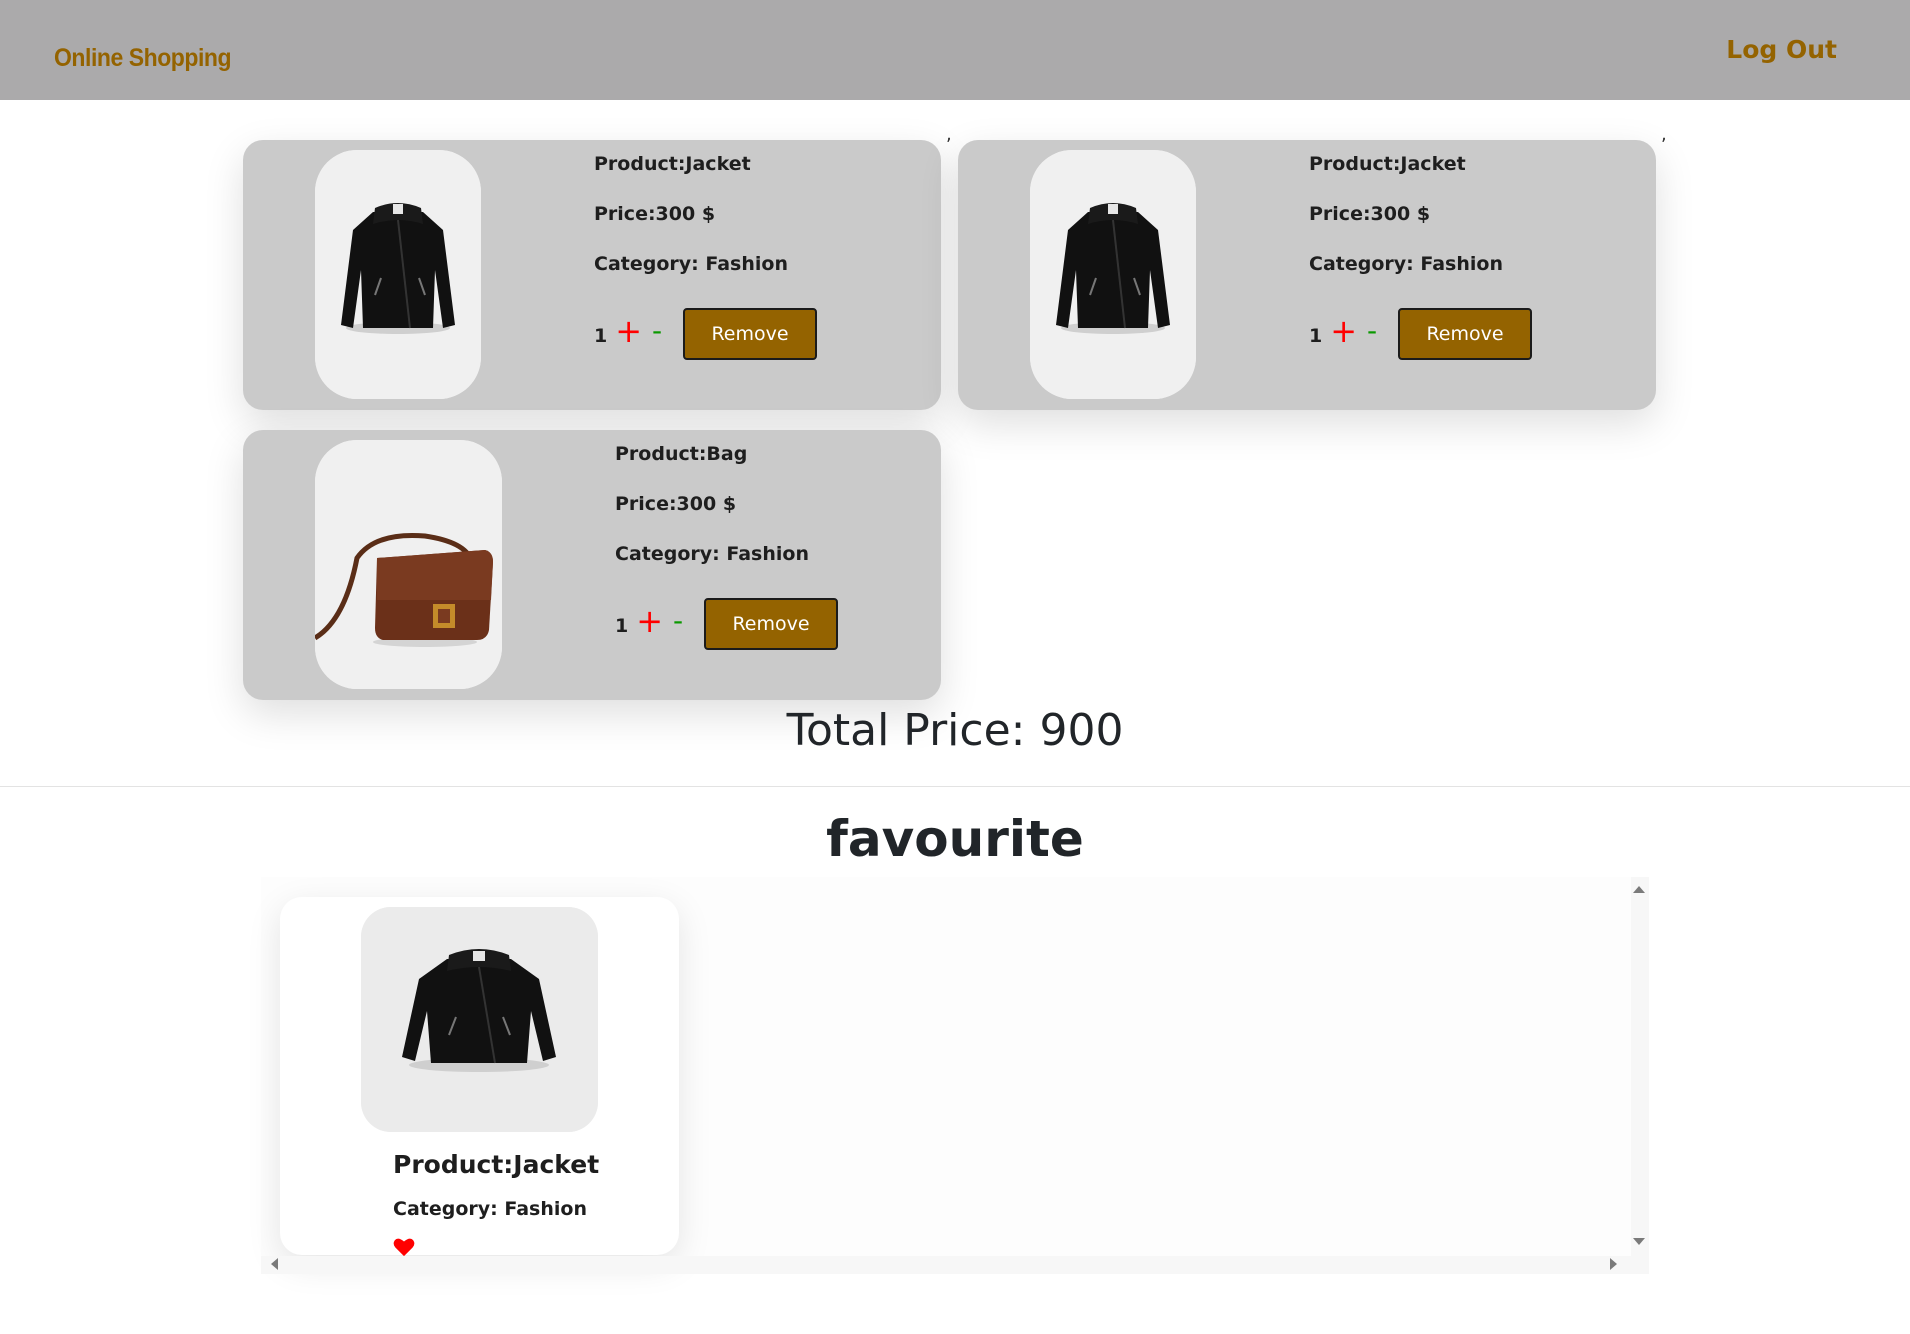 This screenshot has width=1910, height=1334. Describe the element at coordinates (1781, 49) in the screenshot. I see `logout-link: Log Out` at that location.